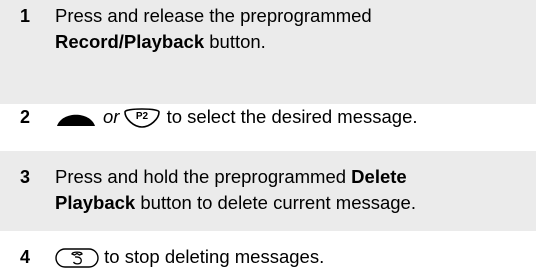 The height and width of the screenshot is (270, 536). Describe the element at coordinates (235, 41) in the screenshot. I see `step-text-rest: button.` at that location.